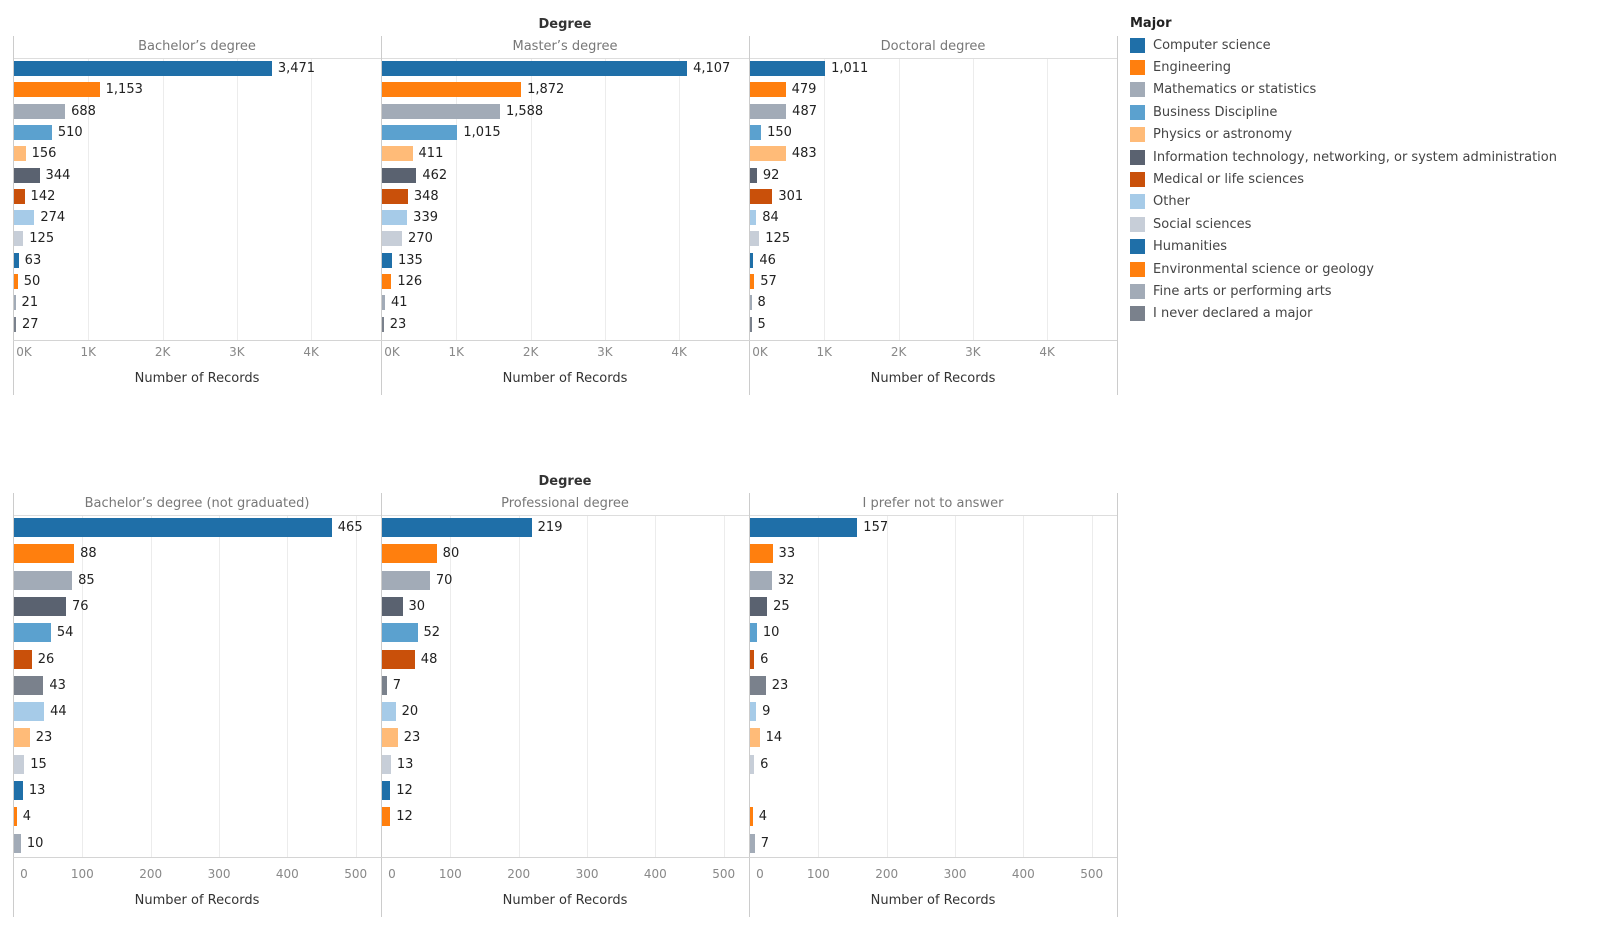  Describe the element at coordinates (1343, 247) in the screenshot. I see `legend-item-humanities: Humanities` at that location.